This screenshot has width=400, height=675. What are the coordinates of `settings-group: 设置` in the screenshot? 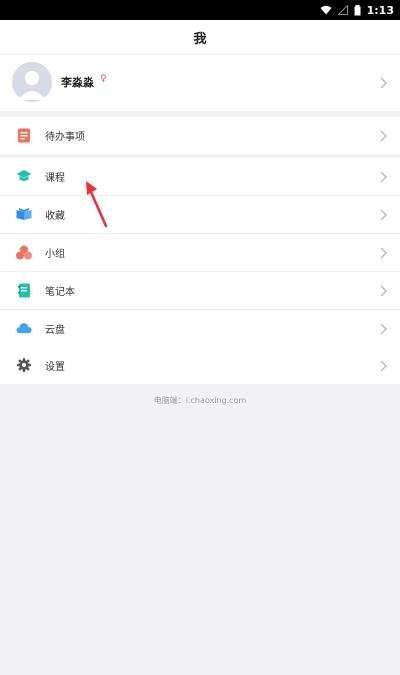 It's located at (200, 365).